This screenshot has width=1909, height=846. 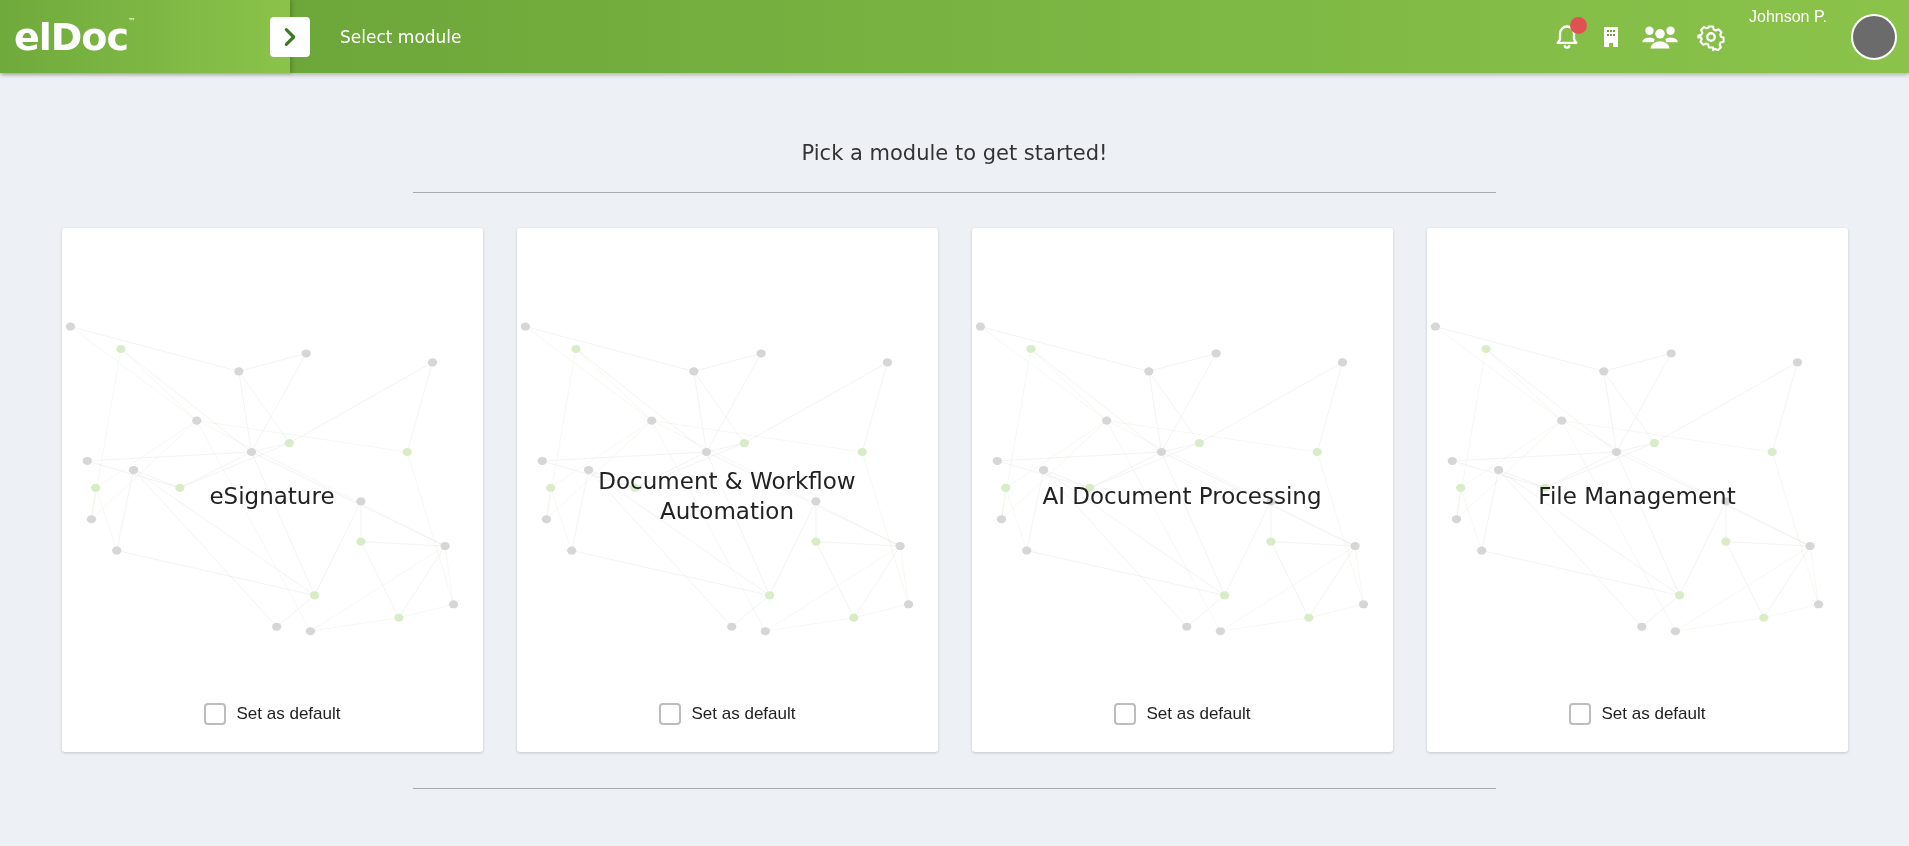 I want to click on page-heading: Pick a module to get started!, so click(x=954, y=153).